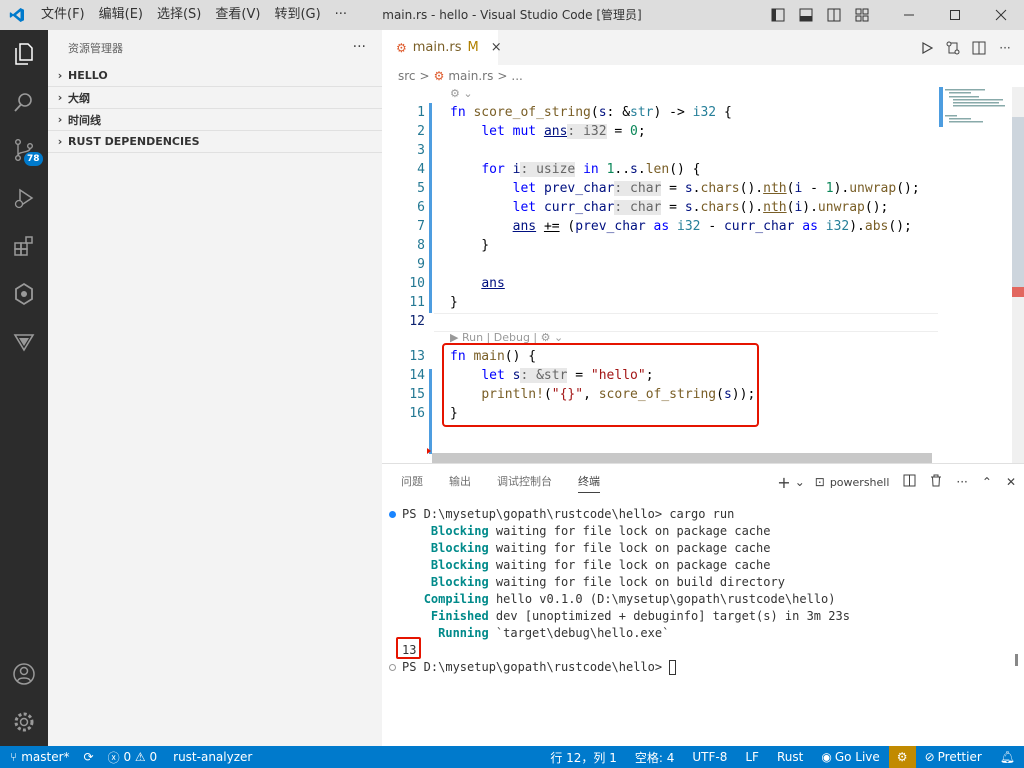  Describe the element at coordinates (470, 245) in the screenshot. I see `code-line: }` at that location.